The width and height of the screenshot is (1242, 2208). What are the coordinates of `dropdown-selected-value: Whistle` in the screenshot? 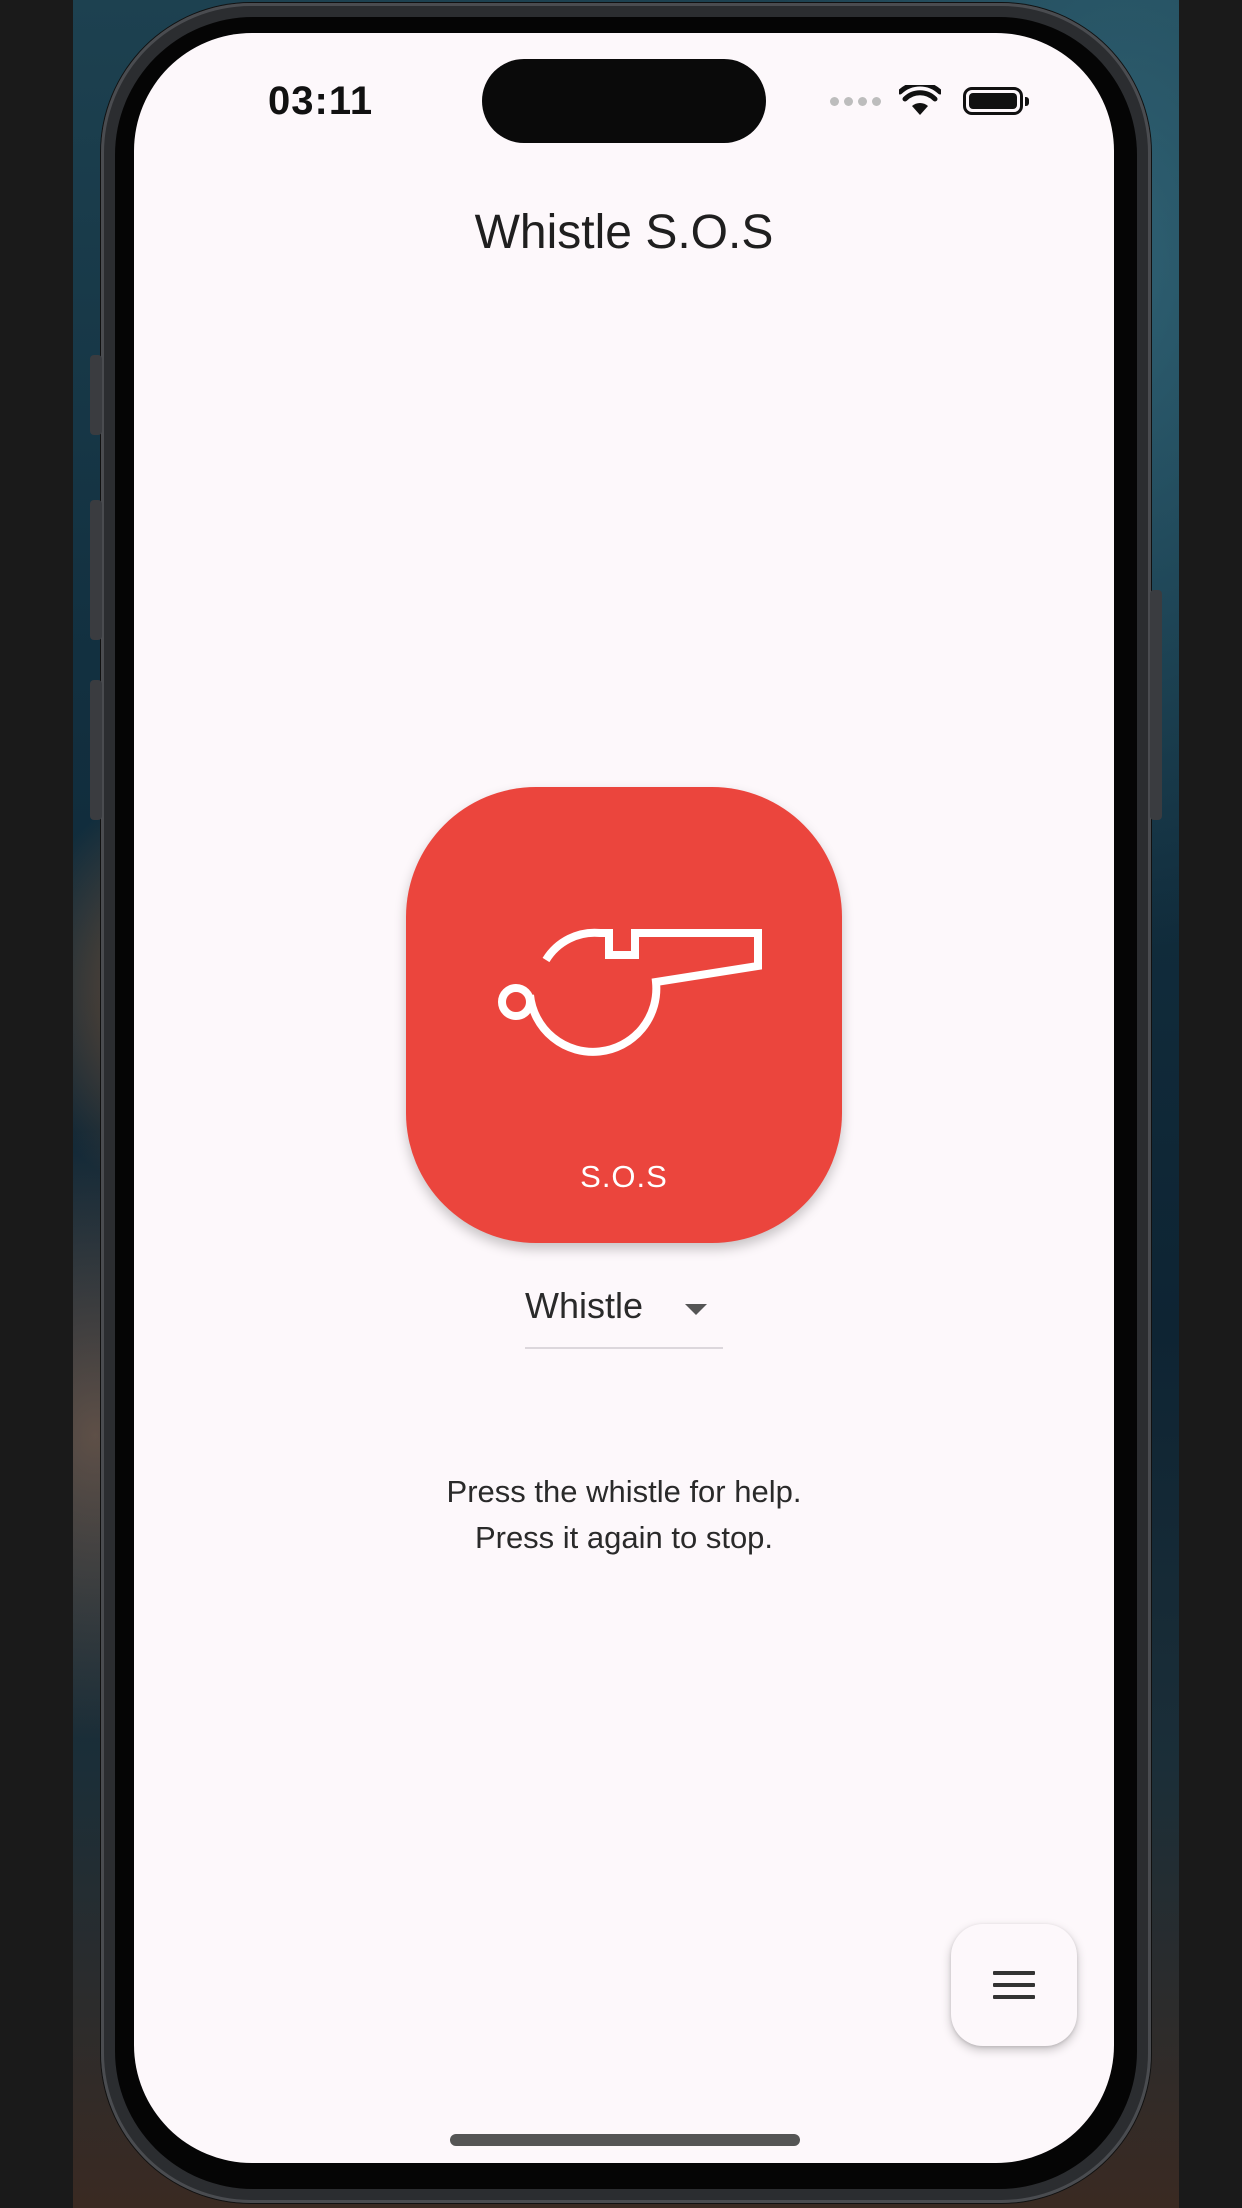 It's located at (584, 1305).